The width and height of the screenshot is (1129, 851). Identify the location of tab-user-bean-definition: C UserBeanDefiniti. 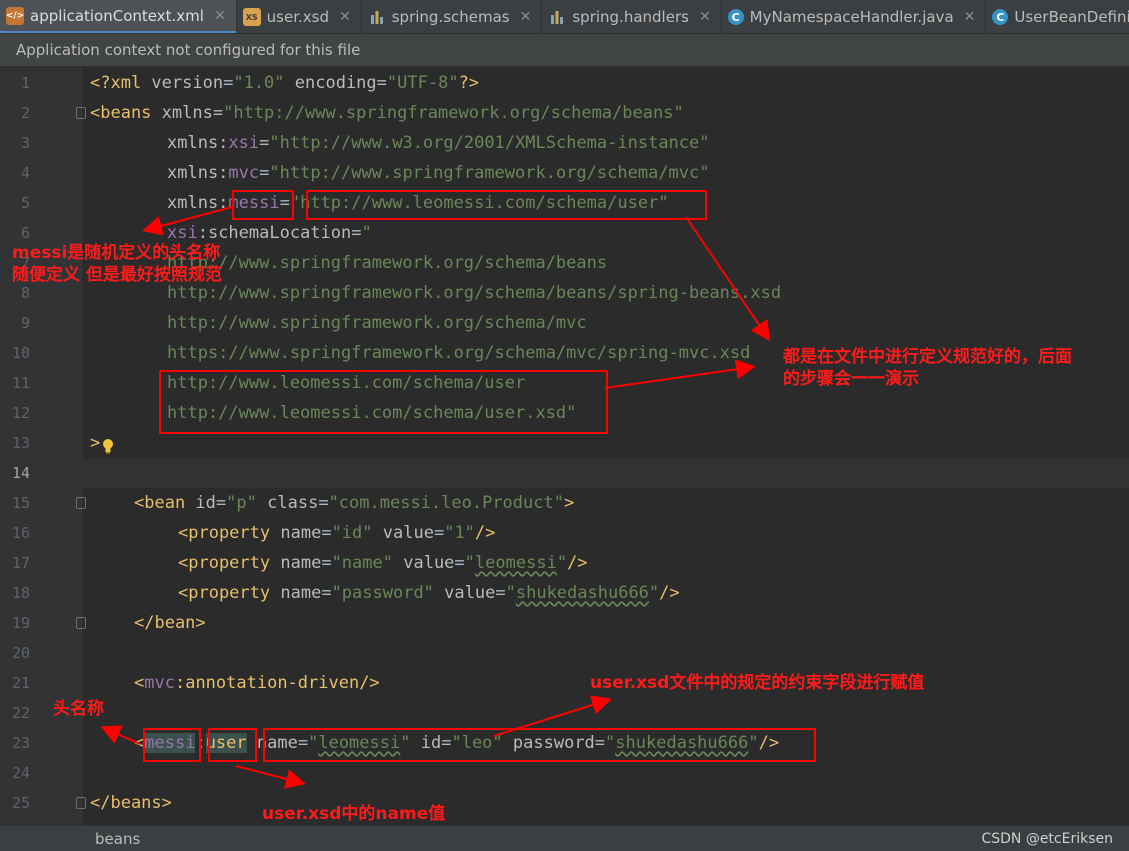
(1057, 16).